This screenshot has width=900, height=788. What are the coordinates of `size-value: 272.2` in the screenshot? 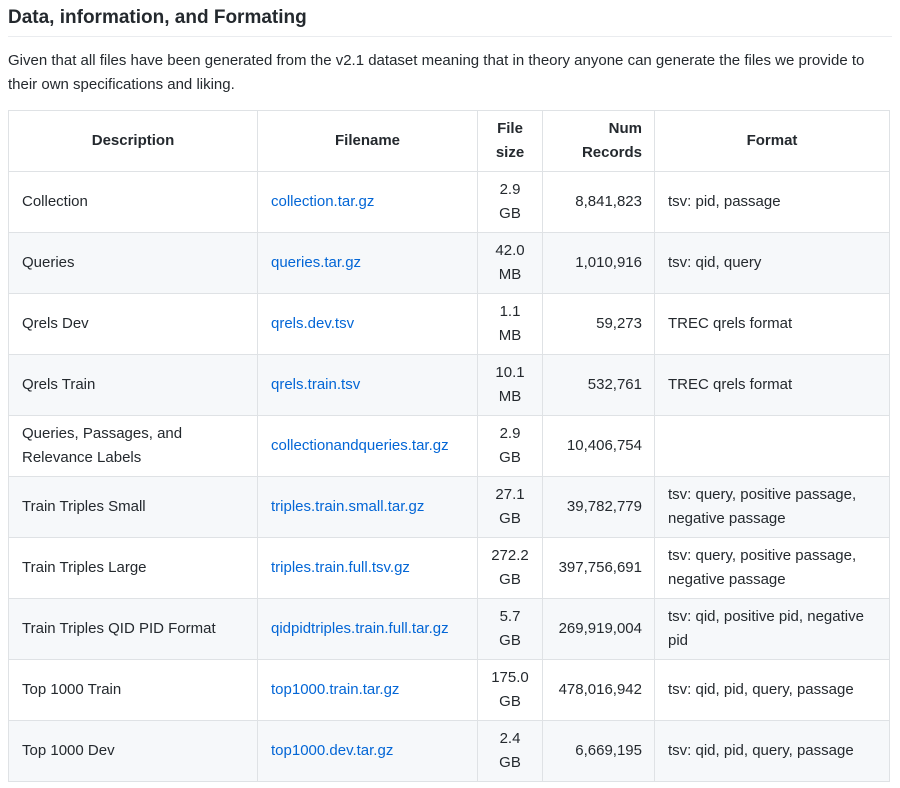 It's located at (510, 555).